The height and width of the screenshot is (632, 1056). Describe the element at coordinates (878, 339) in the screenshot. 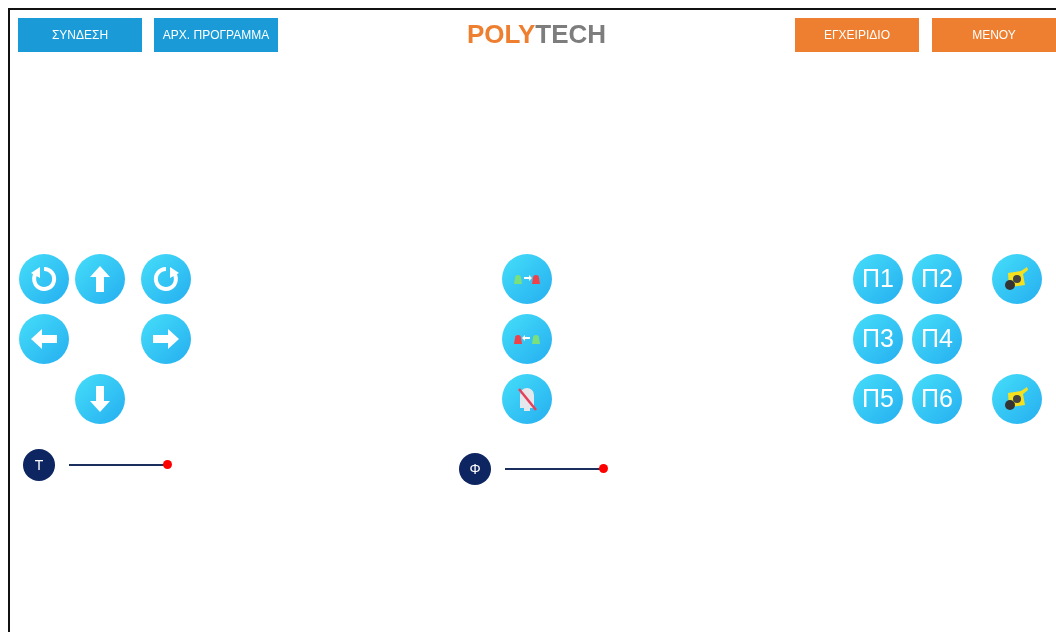

I see `preset-button: Π3` at that location.